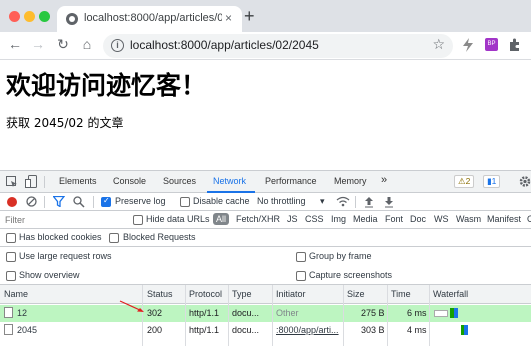 The width and height of the screenshot is (531, 346). Describe the element at coordinates (322, 201) in the screenshot. I see `chevron-down-icon: ▾` at that location.